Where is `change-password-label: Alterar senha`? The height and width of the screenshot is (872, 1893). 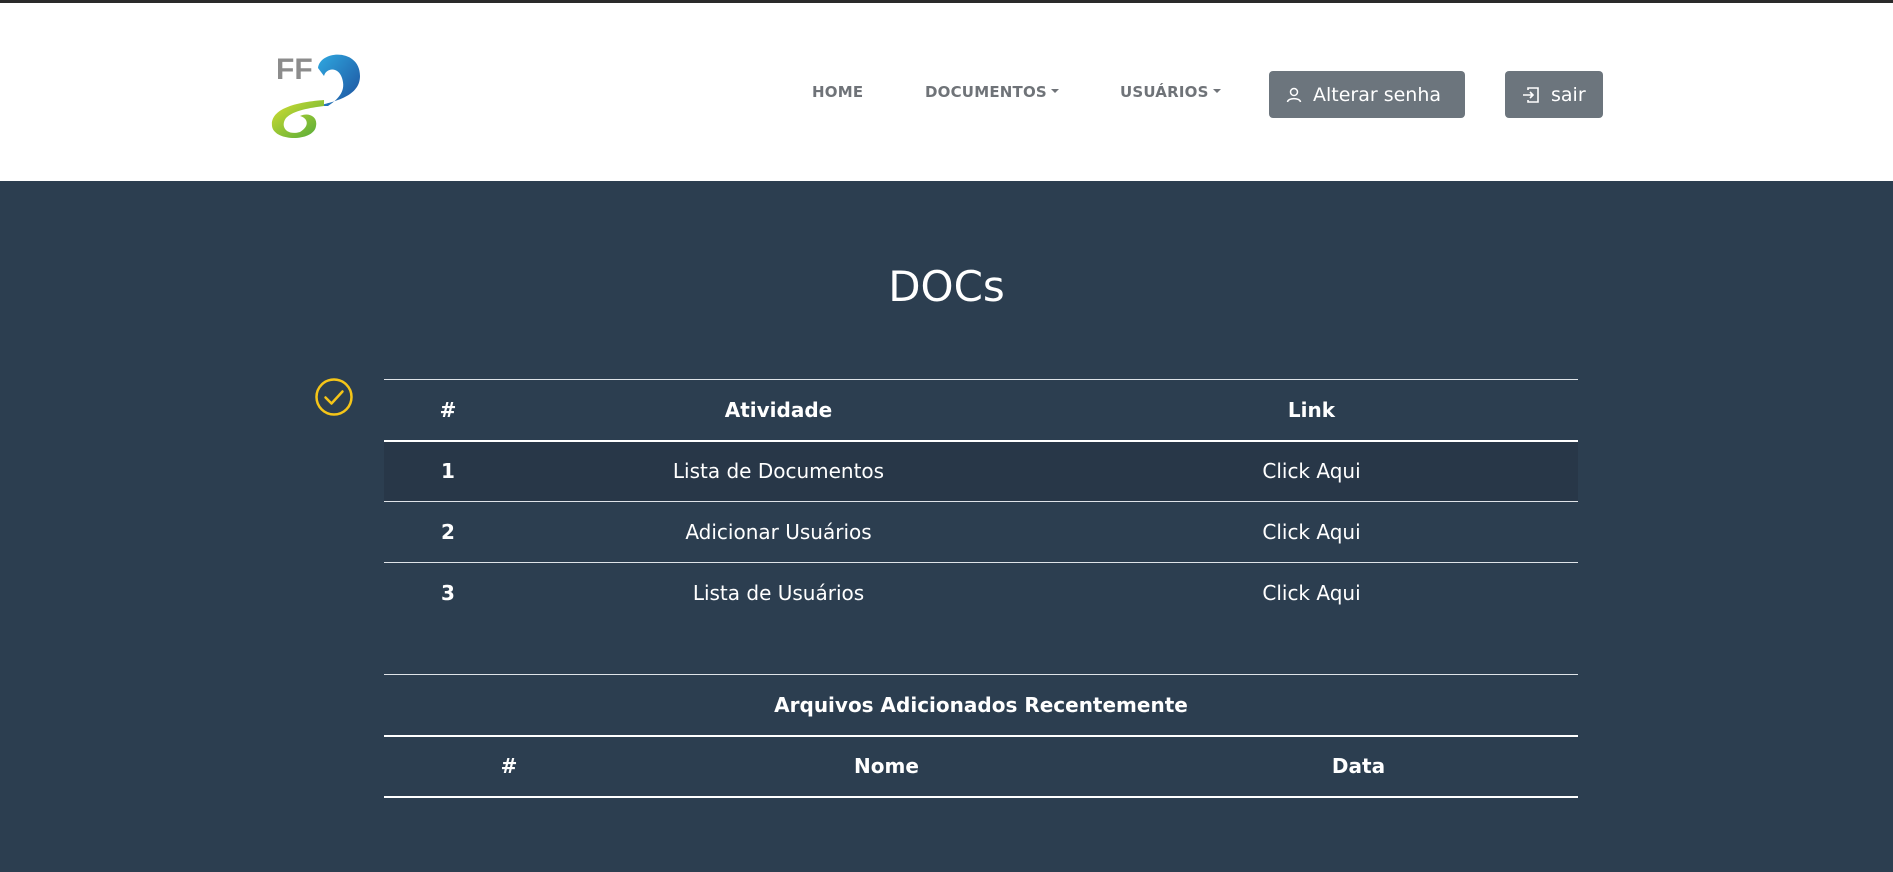
change-password-label: Alterar senha is located at coordinates (1377, 94).